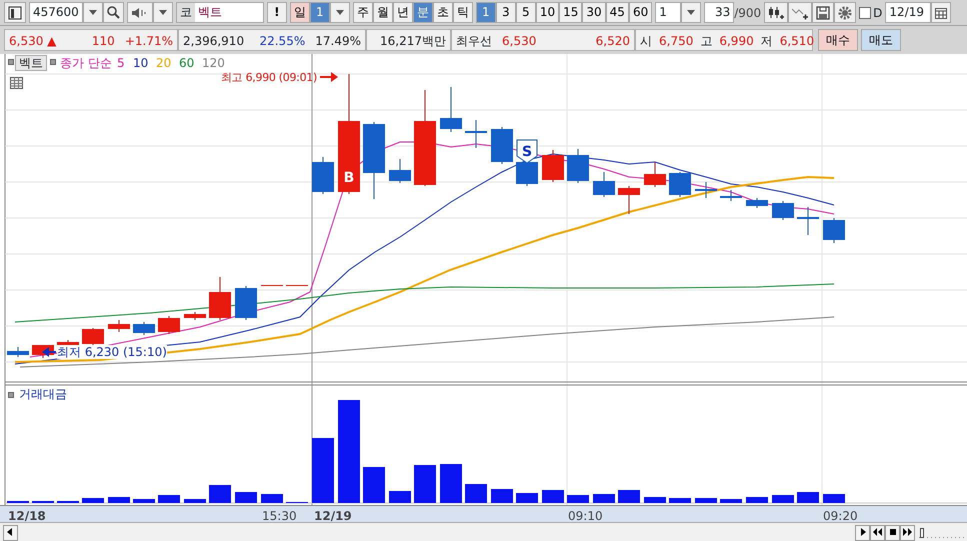 Image resolution: width=967 pixels, height=541 pixels. I want to click on calendar-icon, so click(941, 12).